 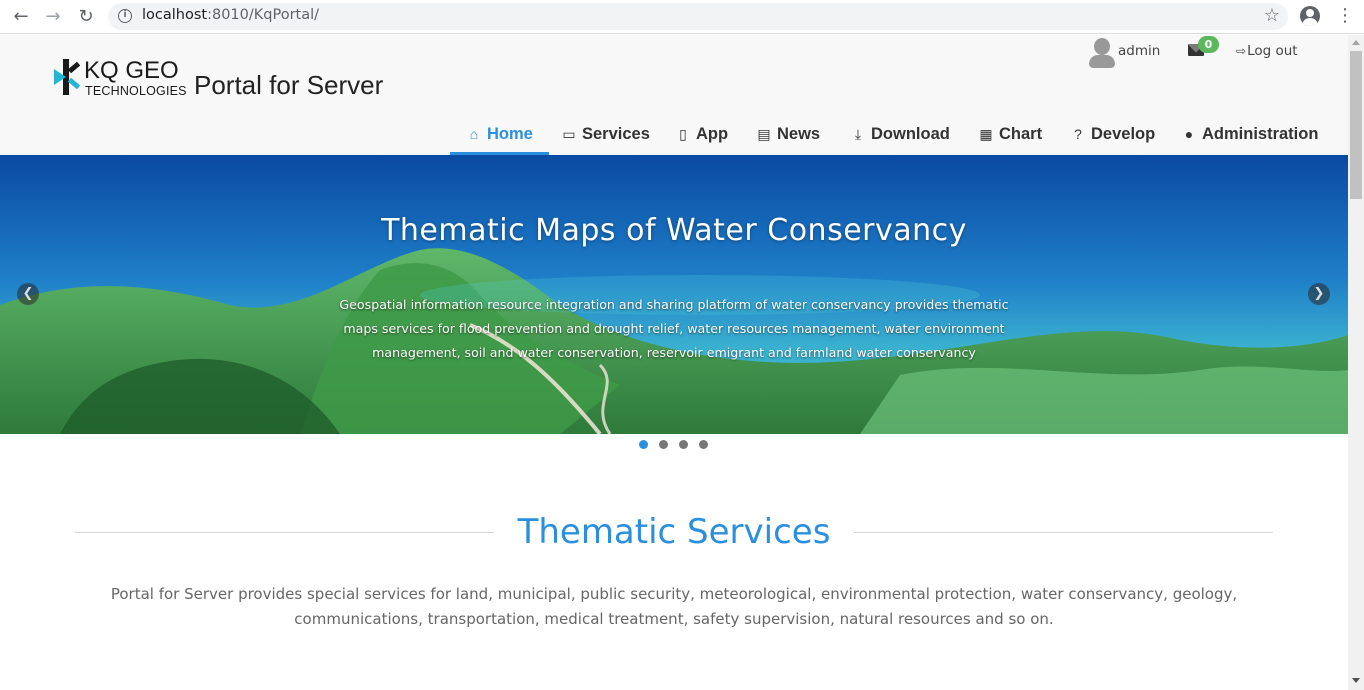 I want to click on carousel-next-button: ❯, so click(x=1319, y=294).